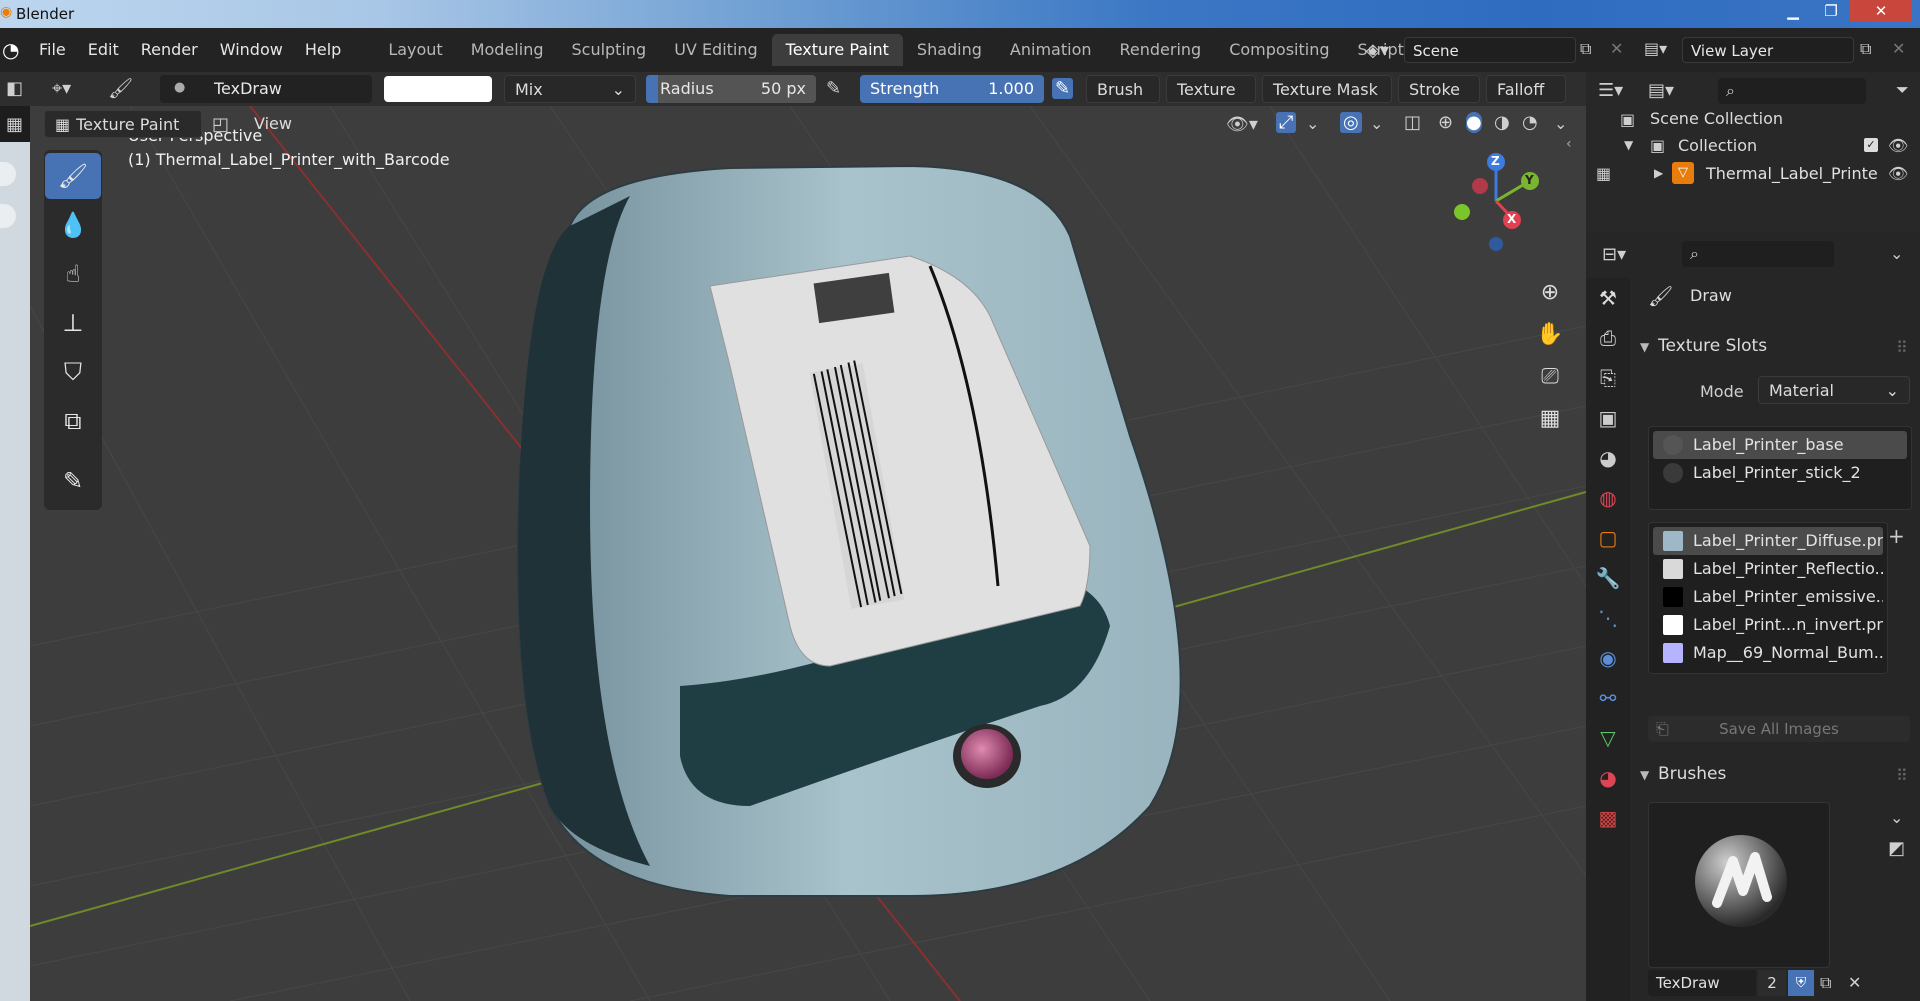 The width and height of the screenshot is (1920, 1001). Describe the element at coordinates (1608, 458) in the screenshot. I see `scene-tab-icon: ◕` at that location.